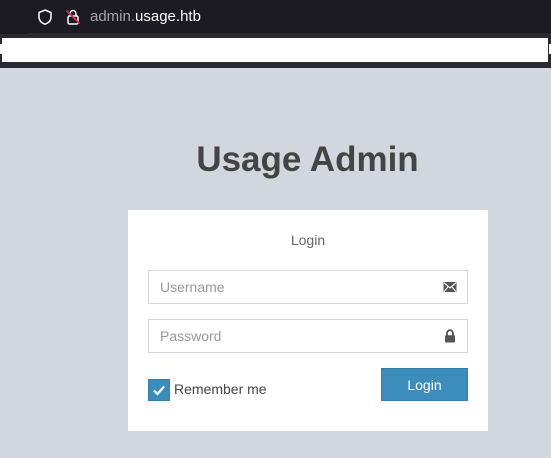  I want to click on url-domain: usage.htb, so click(168, 16).